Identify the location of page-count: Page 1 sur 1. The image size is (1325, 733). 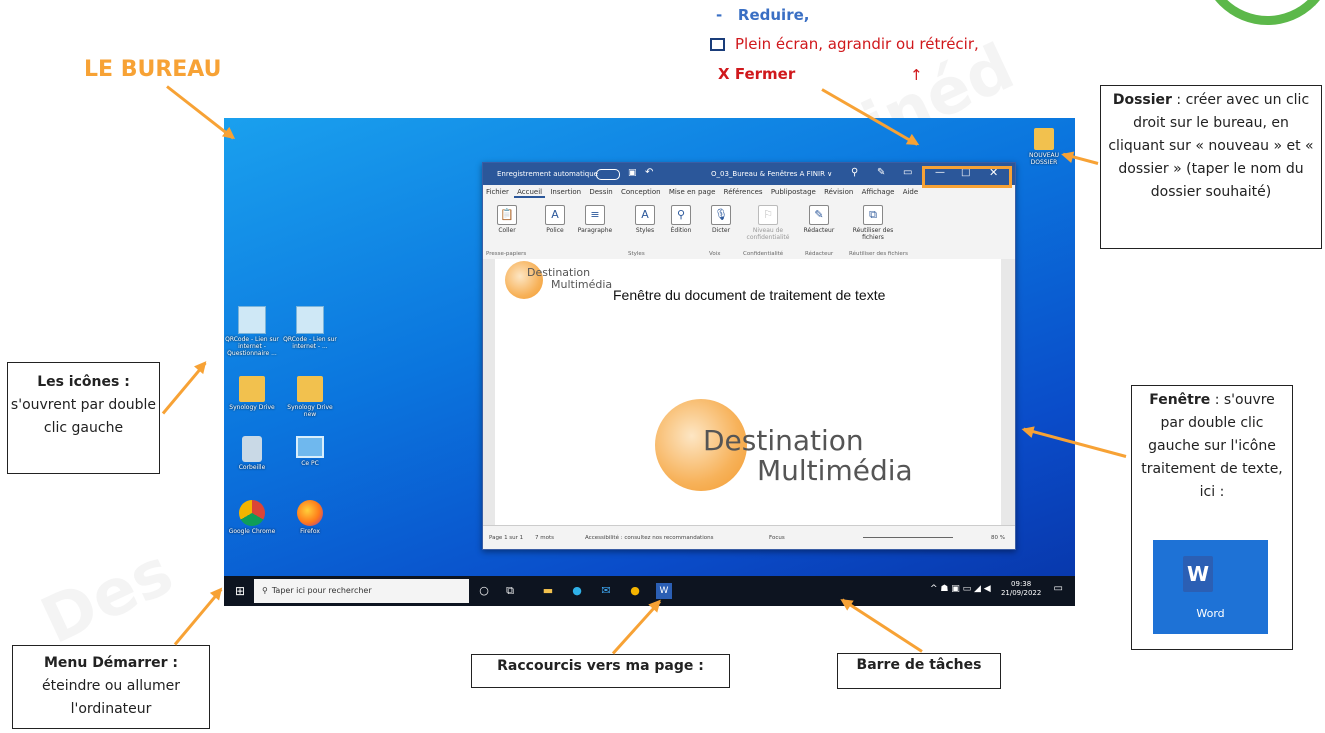
(506, 538).